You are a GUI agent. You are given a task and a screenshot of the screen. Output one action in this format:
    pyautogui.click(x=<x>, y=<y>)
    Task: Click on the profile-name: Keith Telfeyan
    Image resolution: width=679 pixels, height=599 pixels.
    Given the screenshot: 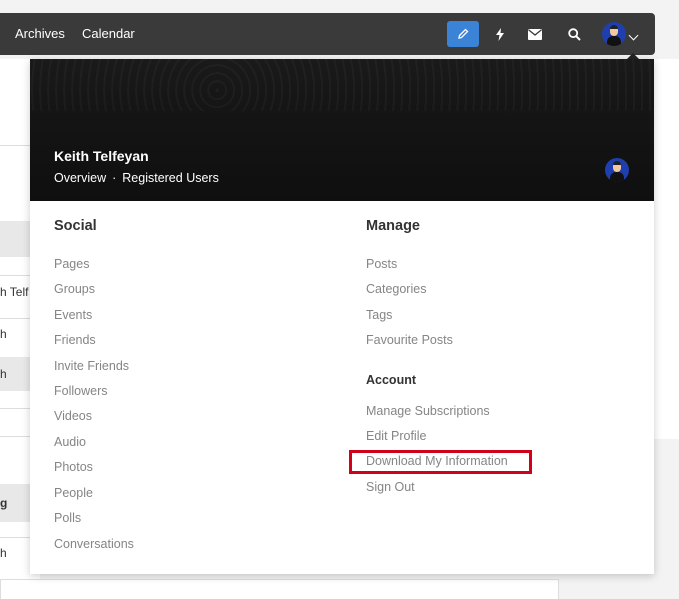 What is the action you would take?
    pyautogui.click(x=101, y=156)
    